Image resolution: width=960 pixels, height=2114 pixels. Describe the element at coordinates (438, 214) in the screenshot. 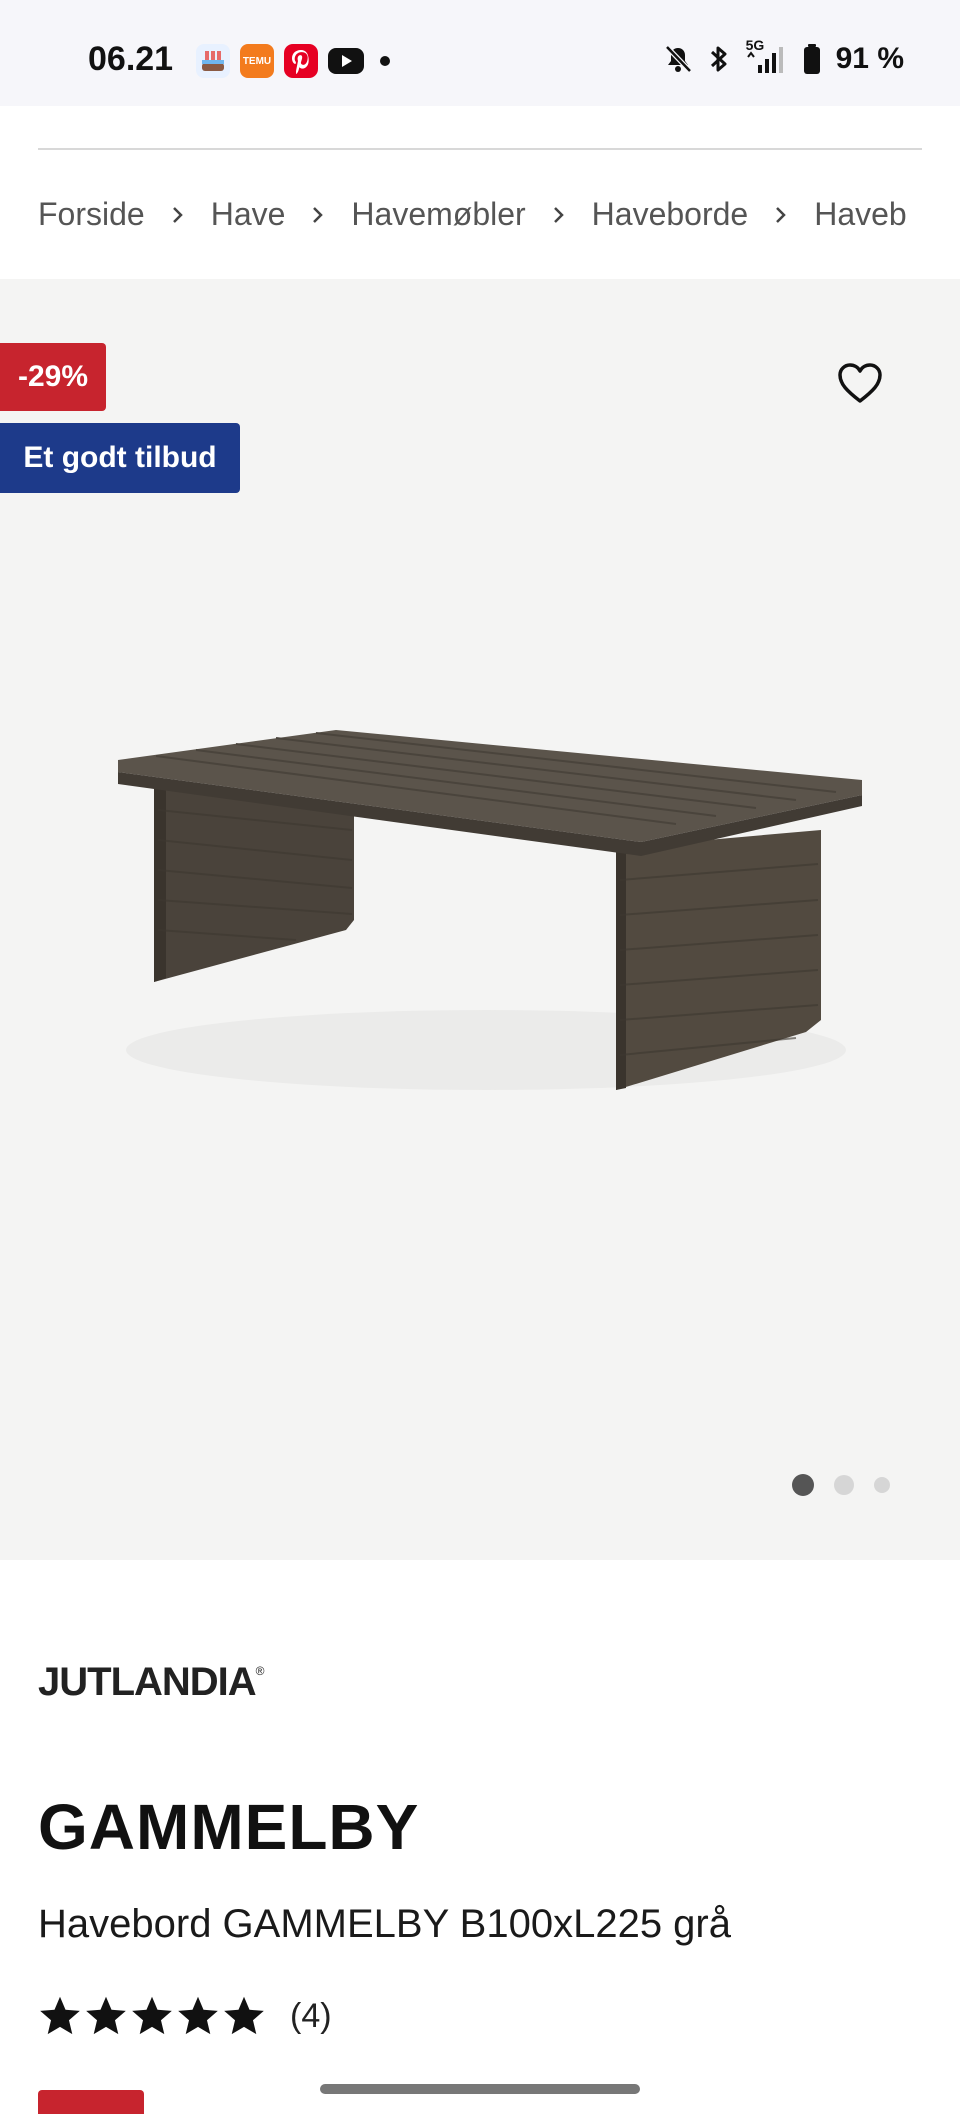

I see `breadcrumb-item-havemobler: Havemøbler` at that location.